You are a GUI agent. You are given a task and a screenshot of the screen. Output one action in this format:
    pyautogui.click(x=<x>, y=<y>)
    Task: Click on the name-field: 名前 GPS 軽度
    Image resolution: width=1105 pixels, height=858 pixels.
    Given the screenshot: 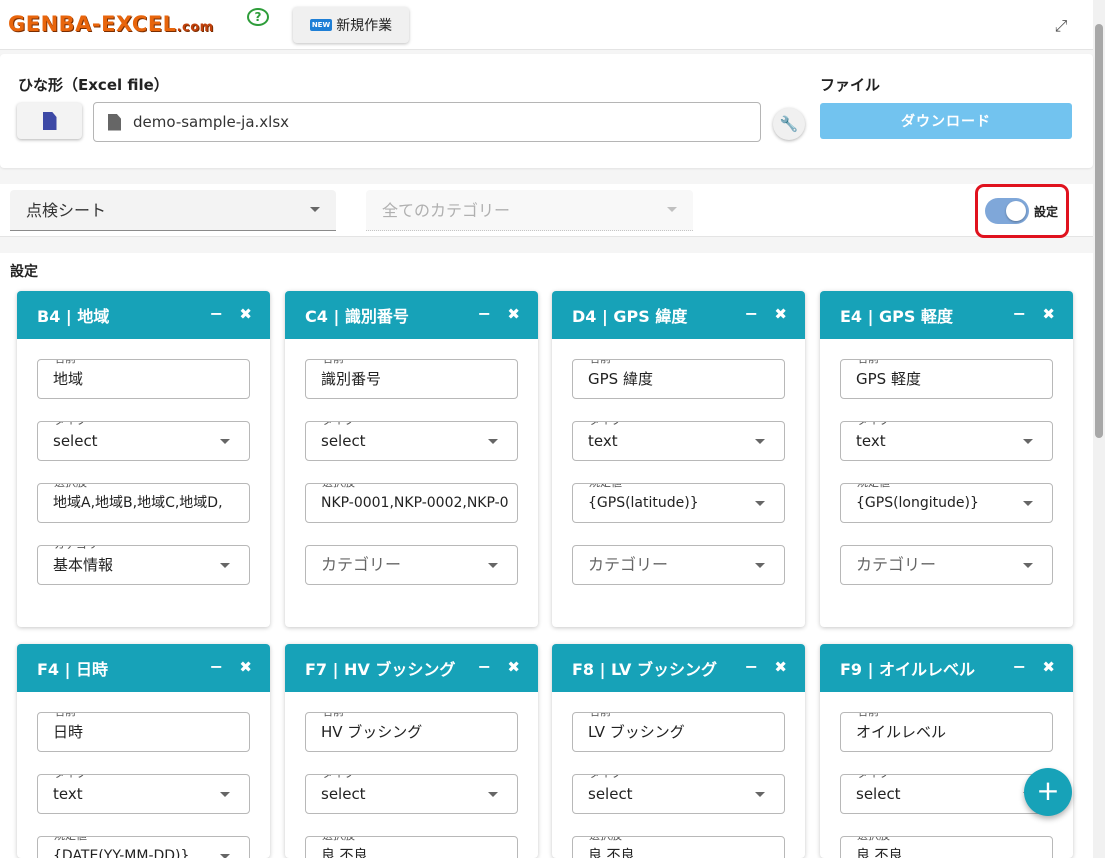 What is the action you would take?
    pyautogui.click(x=946, y=379)
    